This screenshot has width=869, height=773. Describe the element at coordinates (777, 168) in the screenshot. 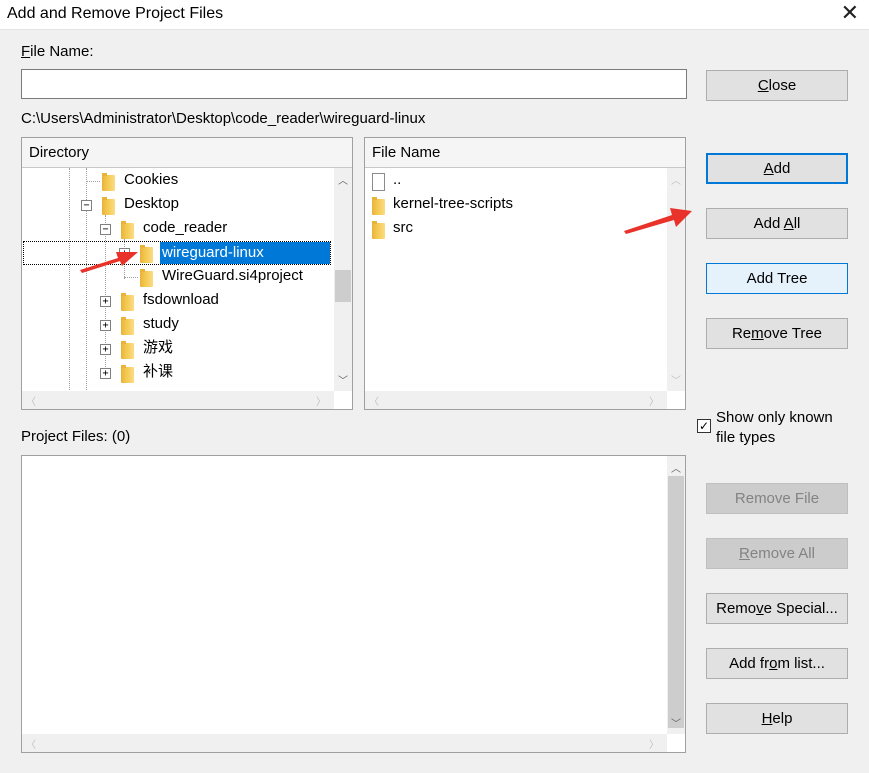

I see `add-button: Add` at that location.